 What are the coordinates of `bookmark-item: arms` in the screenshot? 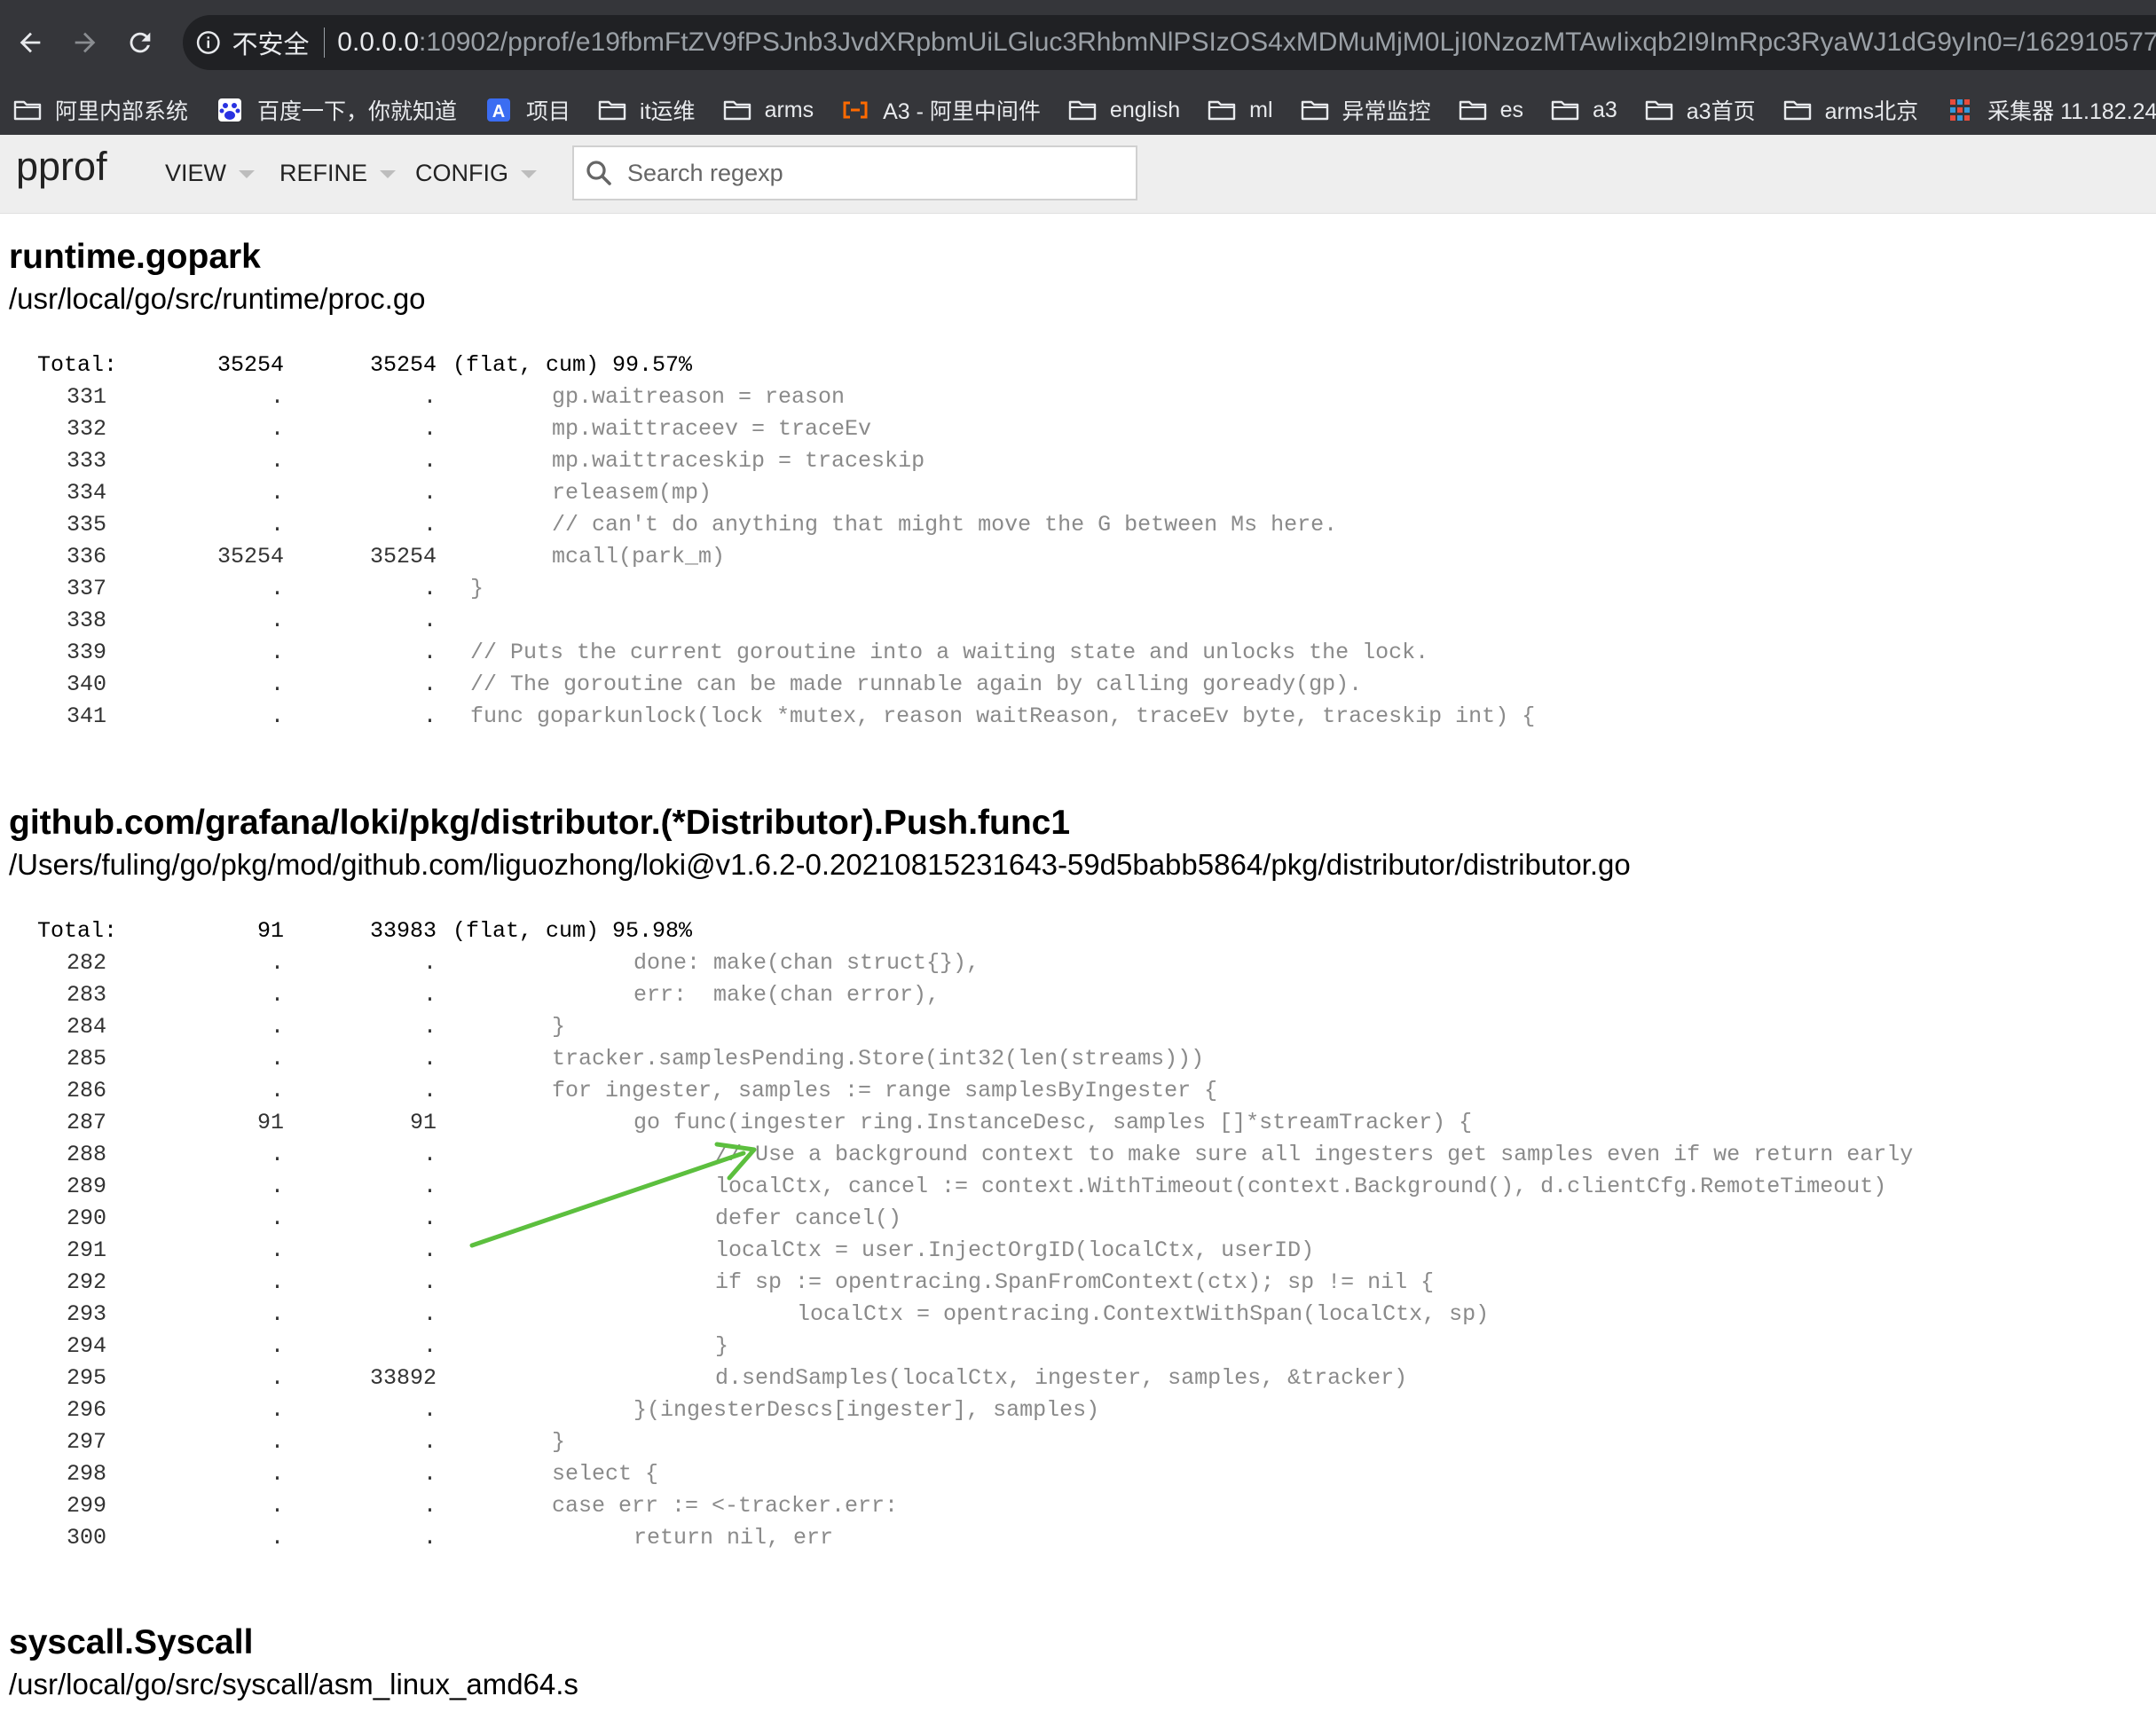 It's located at (768, 110).